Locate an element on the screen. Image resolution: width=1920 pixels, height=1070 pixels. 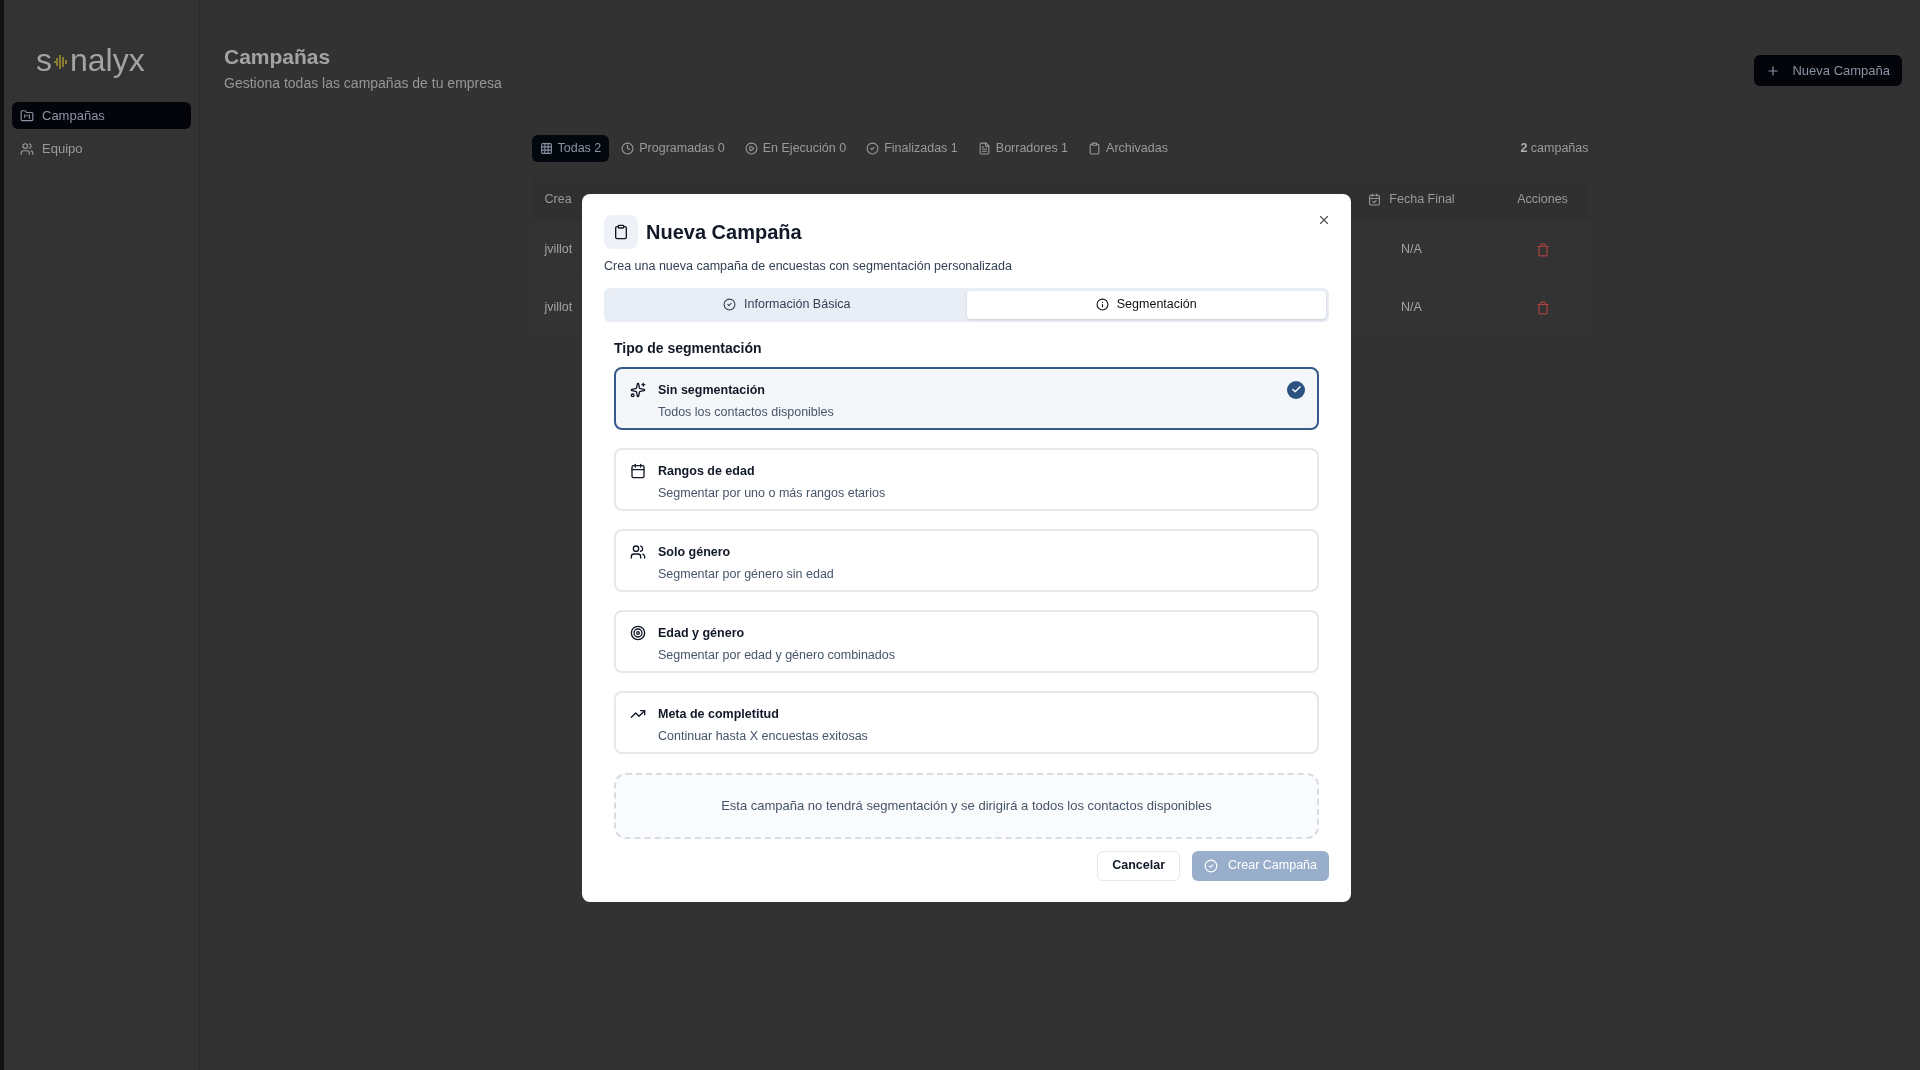
segmentation-option: Meta de completitud Continuar hasta X encuestas exitosas is located at coordinates (966, 722).